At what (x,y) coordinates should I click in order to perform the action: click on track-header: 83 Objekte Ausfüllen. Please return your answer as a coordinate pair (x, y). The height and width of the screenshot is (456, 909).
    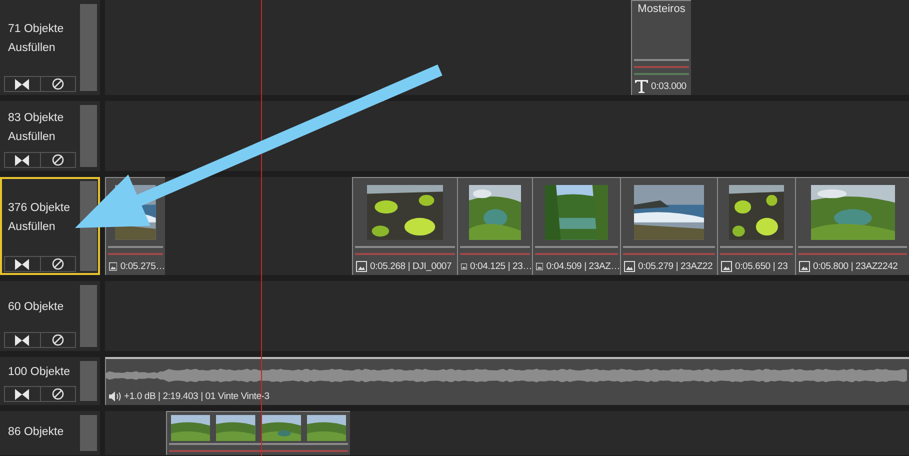
    Looking at the image, I should click on (50, 136).